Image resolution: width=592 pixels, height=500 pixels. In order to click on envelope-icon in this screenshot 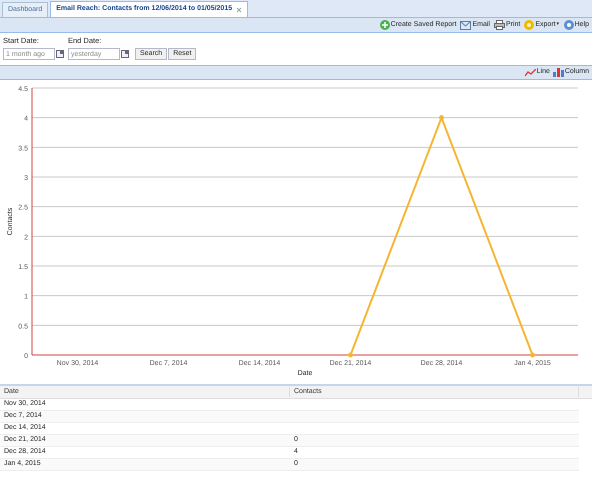, I will do `click(466, 25)`.